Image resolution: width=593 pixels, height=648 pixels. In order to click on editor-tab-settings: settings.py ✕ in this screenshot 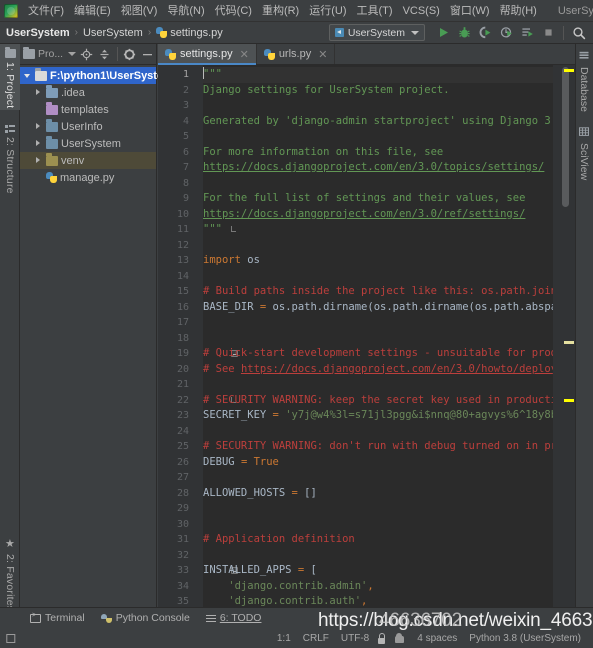, I will do `click(207, 54)`.